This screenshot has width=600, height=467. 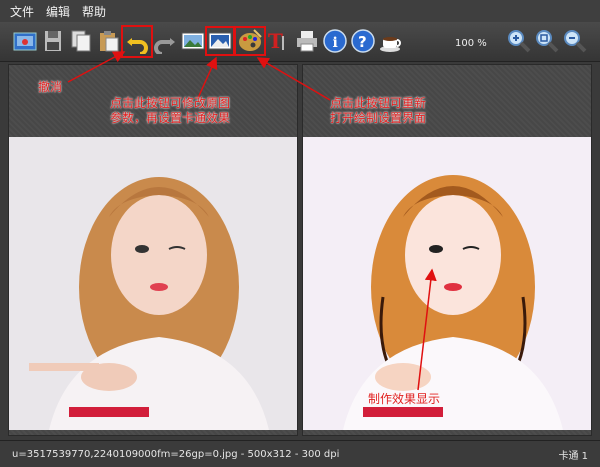 I want to click on zoom-level: 100 %, so click(x=471, y=43).